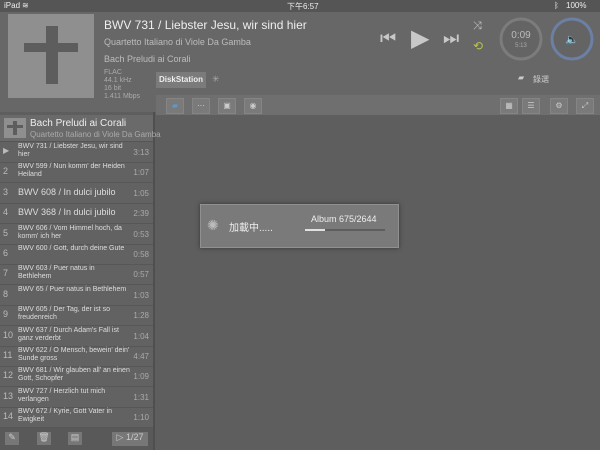 The width and height of the screenshot is (600, 450). I want to click on loading-progress-label: Album 675/2644, so click(344, 219).